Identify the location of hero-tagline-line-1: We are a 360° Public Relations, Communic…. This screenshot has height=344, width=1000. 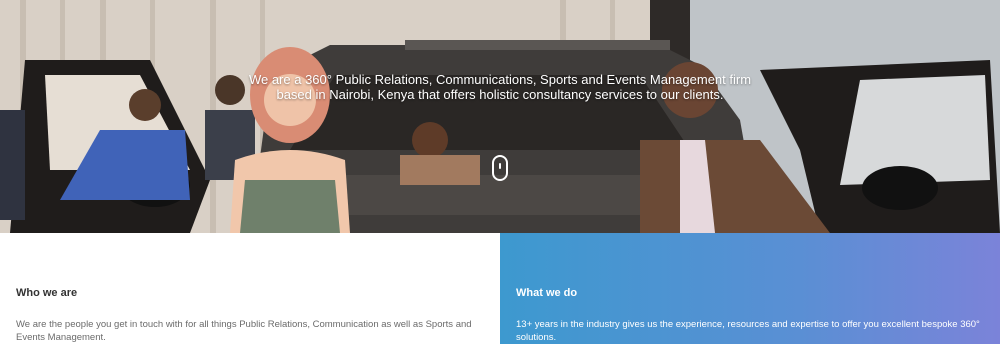
(500, 79).